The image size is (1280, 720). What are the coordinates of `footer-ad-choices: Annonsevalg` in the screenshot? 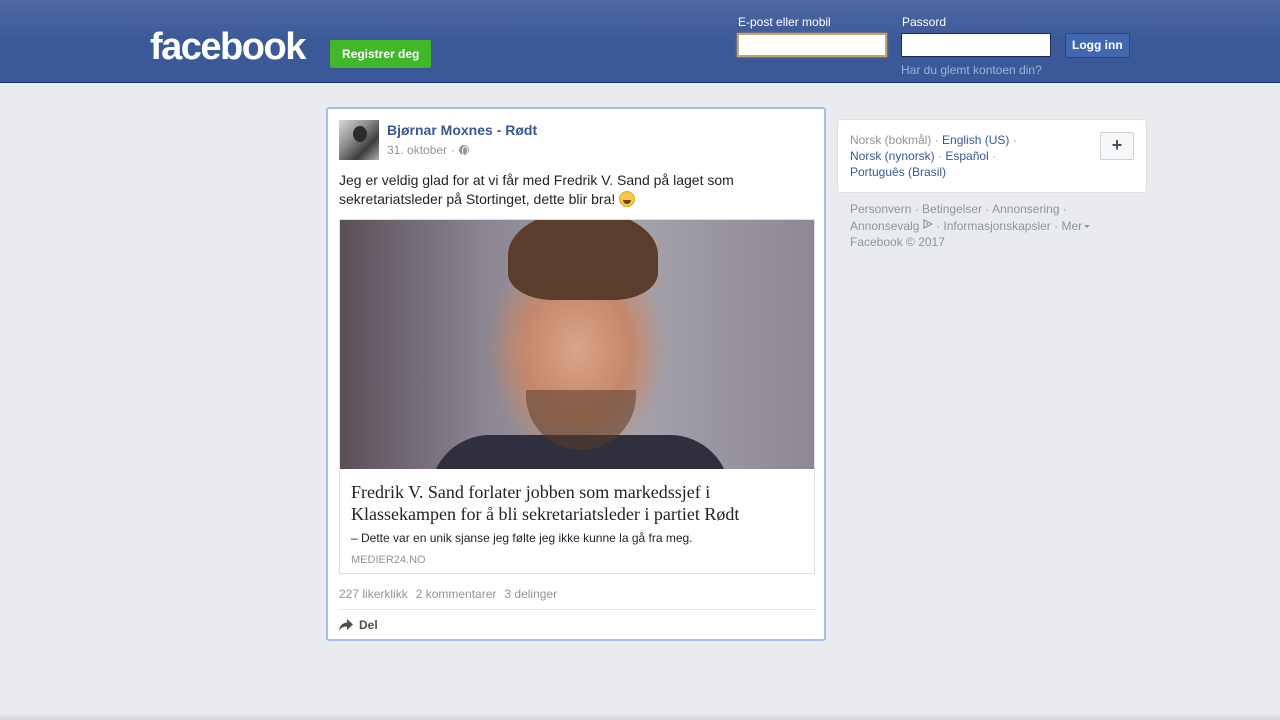 It's located at (884, 226).